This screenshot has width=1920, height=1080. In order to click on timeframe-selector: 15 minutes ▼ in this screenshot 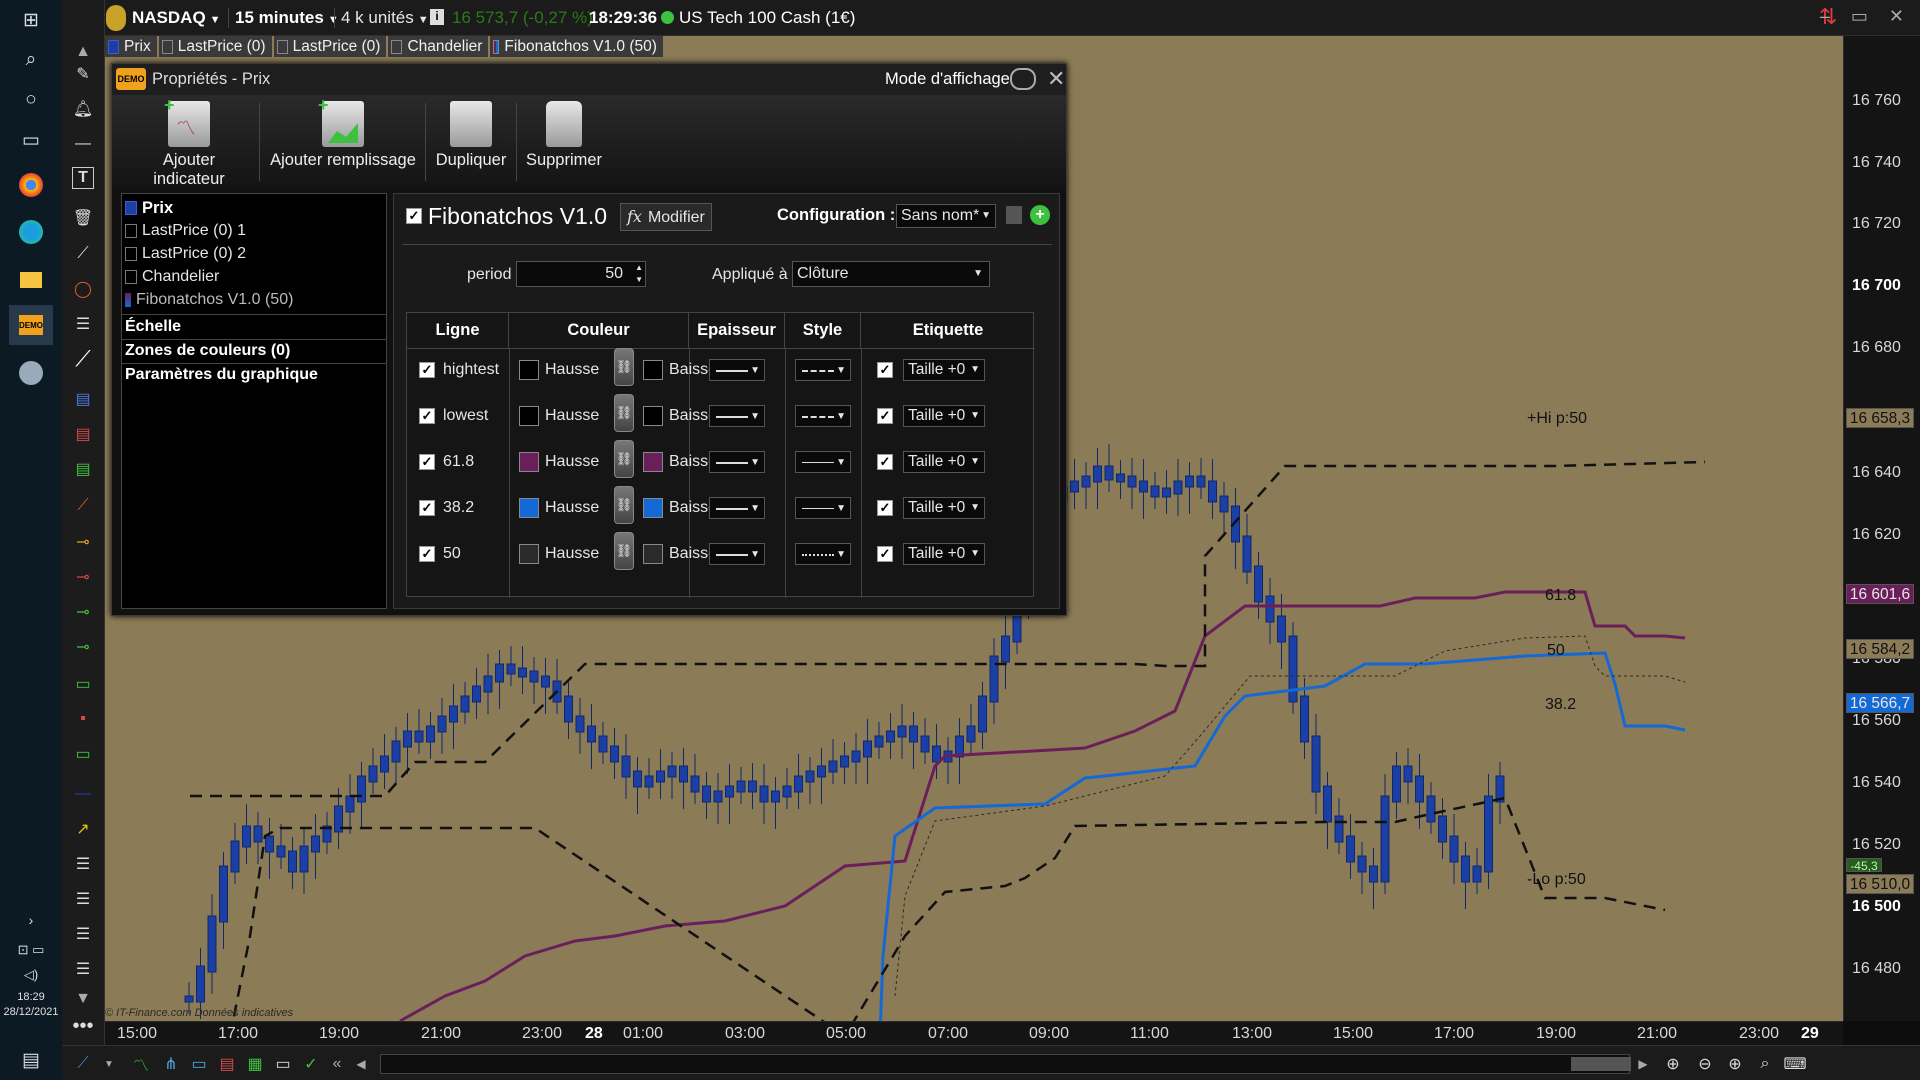, I will do `click(283, 18)`.